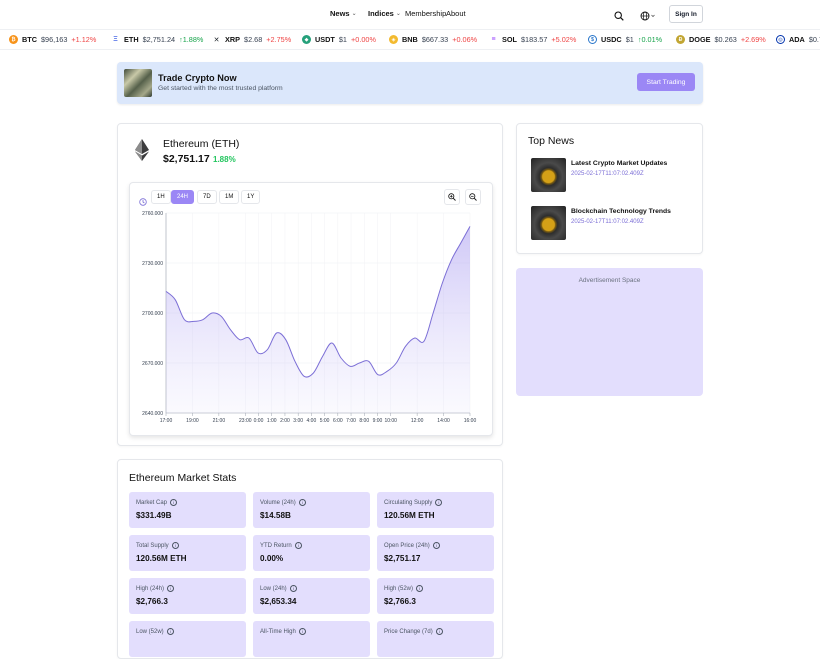 The image size is (820, 659). What do you see at coordinates (154, 515) in the screenshot?
I see `stat-value: $331.49B` at bounding box center [154, 515].